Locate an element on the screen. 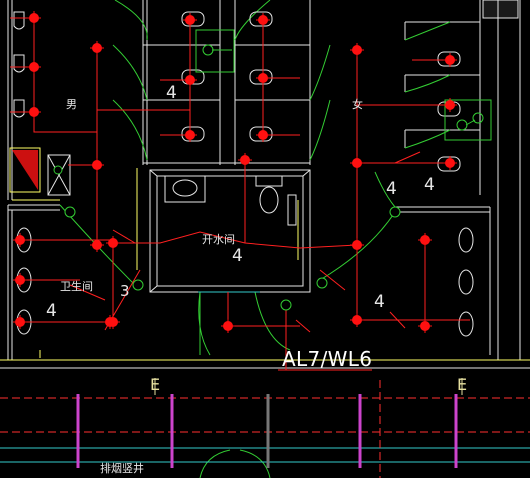 Image resolution: width=530 pixels, height=478 pixels. axis-marks is located at coordinates (308, 386).